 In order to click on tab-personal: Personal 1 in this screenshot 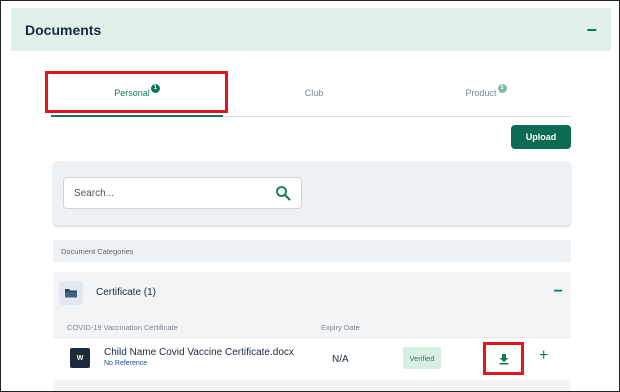, I will do `click(137, 94)`.